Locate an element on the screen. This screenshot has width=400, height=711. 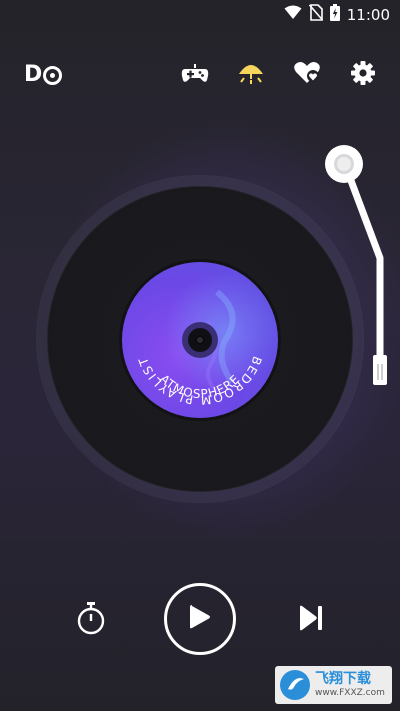
play-icon is located at coordinates (200, 619).